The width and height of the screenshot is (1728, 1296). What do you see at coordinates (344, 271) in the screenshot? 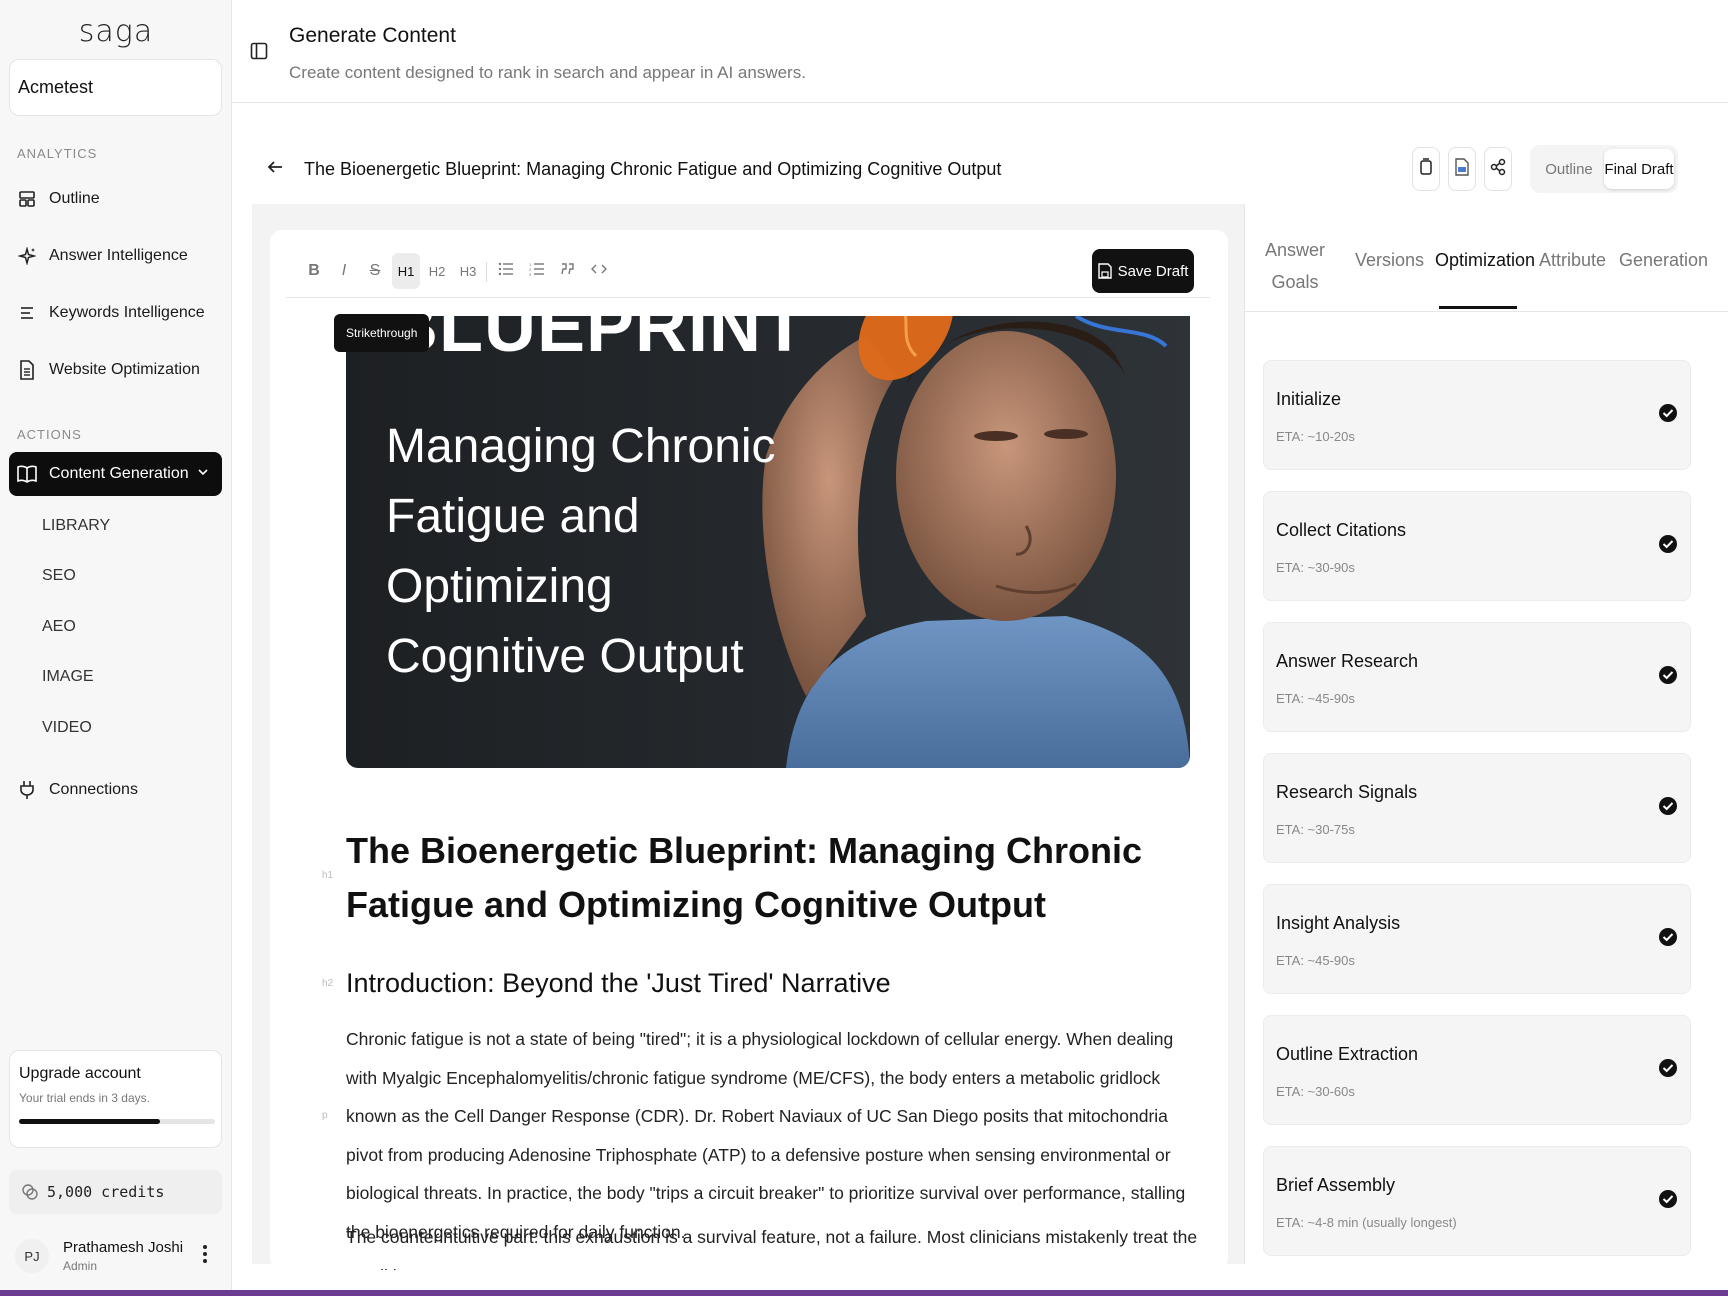
I see `italic-button: I` at bounding box center [344, 271].